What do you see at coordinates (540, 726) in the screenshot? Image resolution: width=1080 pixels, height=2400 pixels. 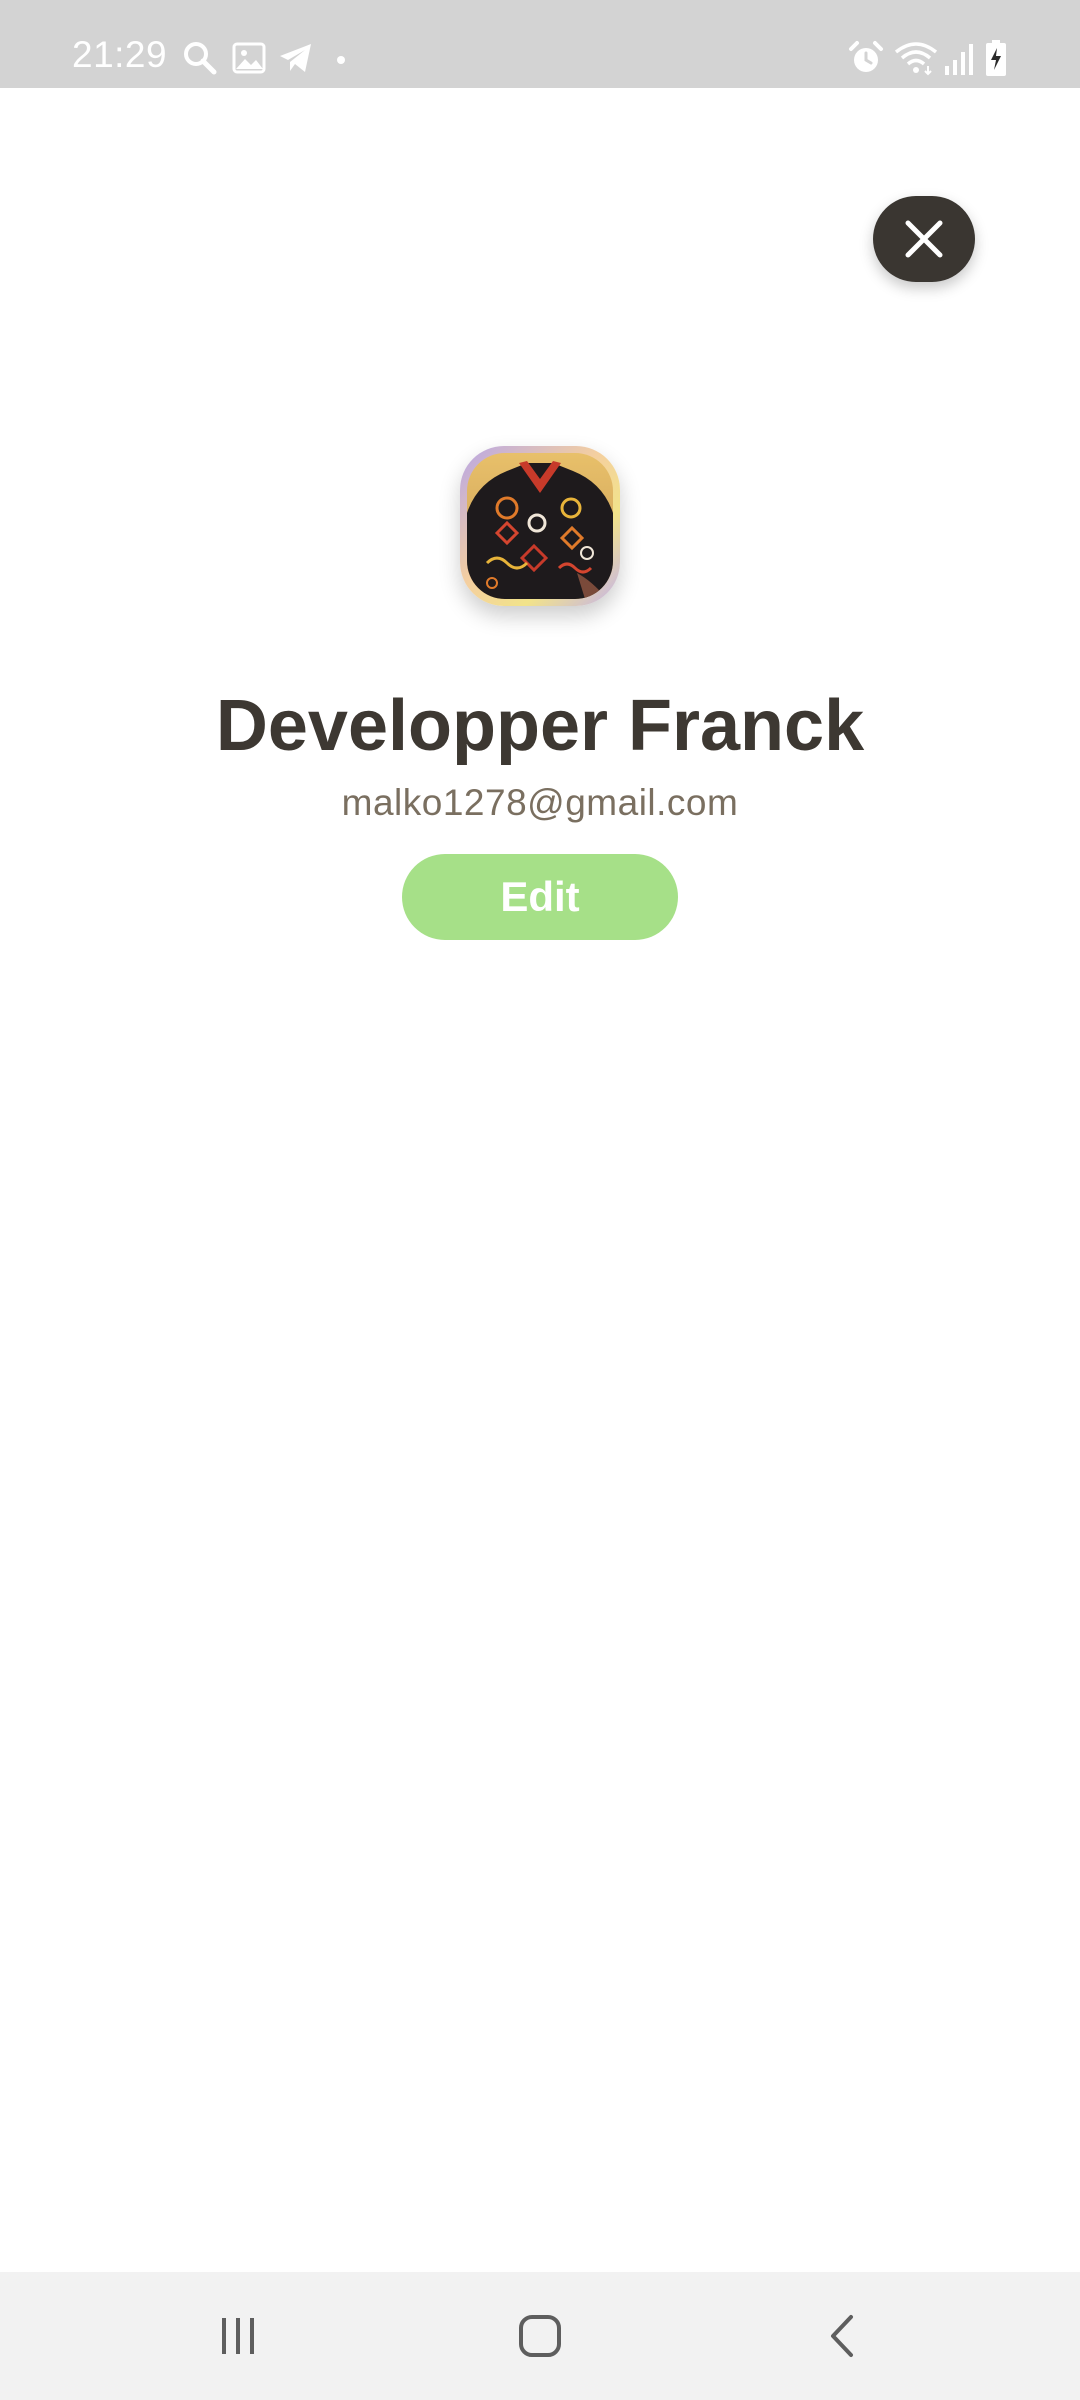 I see `profile-name: Developper Franck` at bounding box center [540, 726].